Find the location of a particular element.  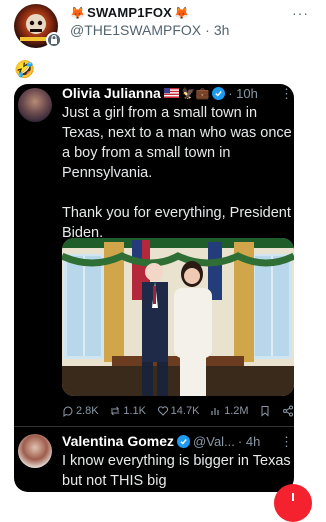

repost-action: 1.1K is located at coordinates (127, 411).